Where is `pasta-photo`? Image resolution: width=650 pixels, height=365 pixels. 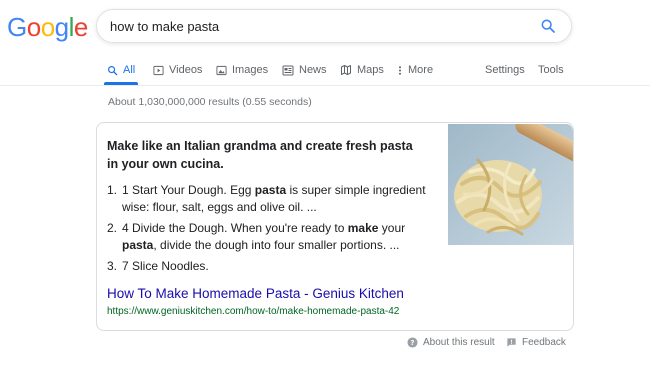 pasta-photo is located at coordinates (510, 184).